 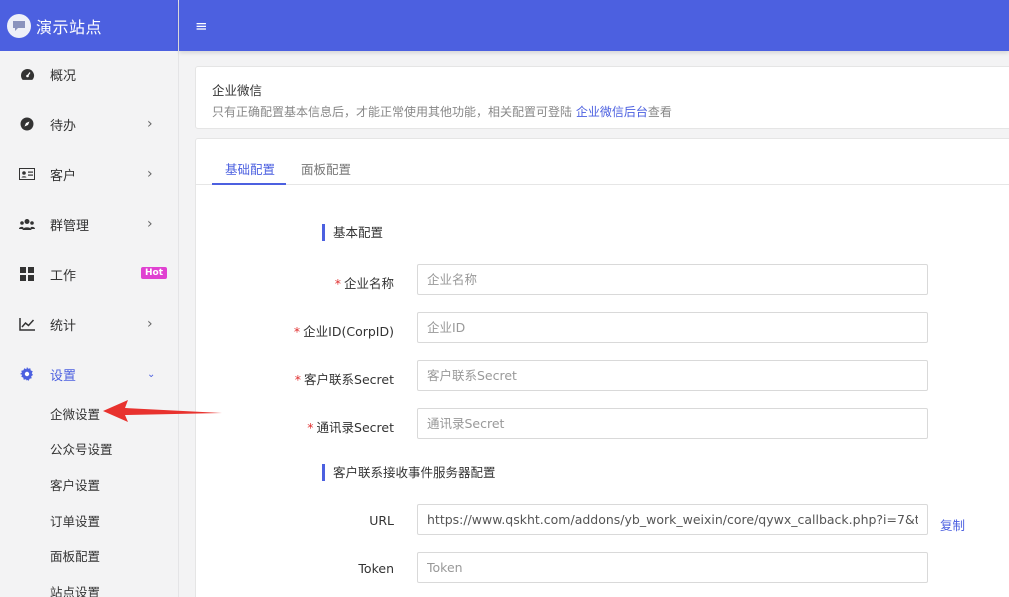 I want to click on id-card-icon, so click(x=27, y=174).